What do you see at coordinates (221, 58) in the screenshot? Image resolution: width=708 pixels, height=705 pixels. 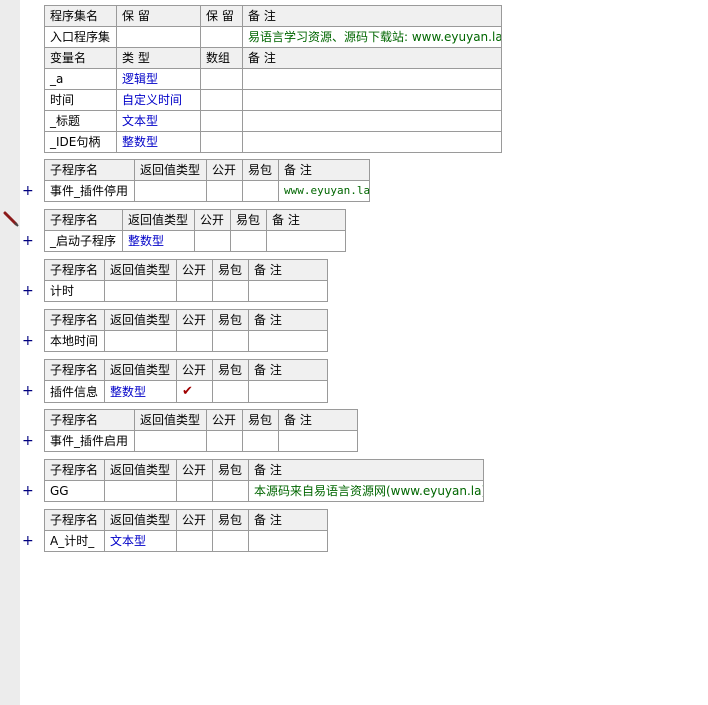 I see `header-var-array: 数组` at bounding box center [221, 58].